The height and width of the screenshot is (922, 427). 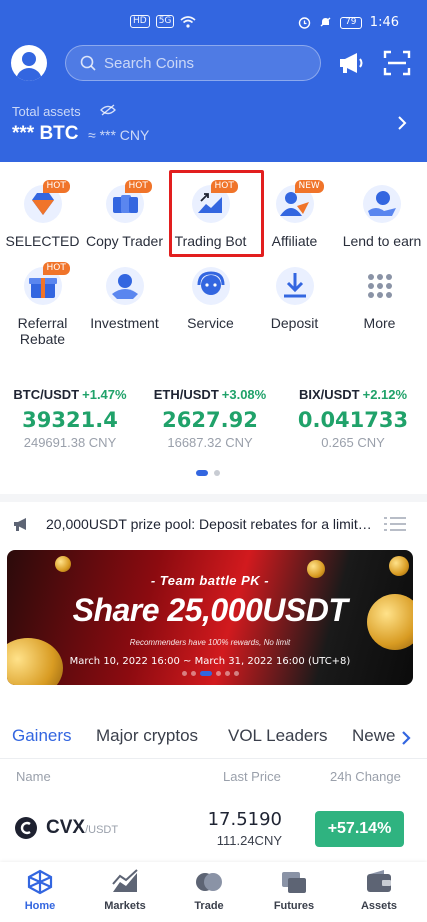 I want to click on search-bar, so click(x=193, y=63).